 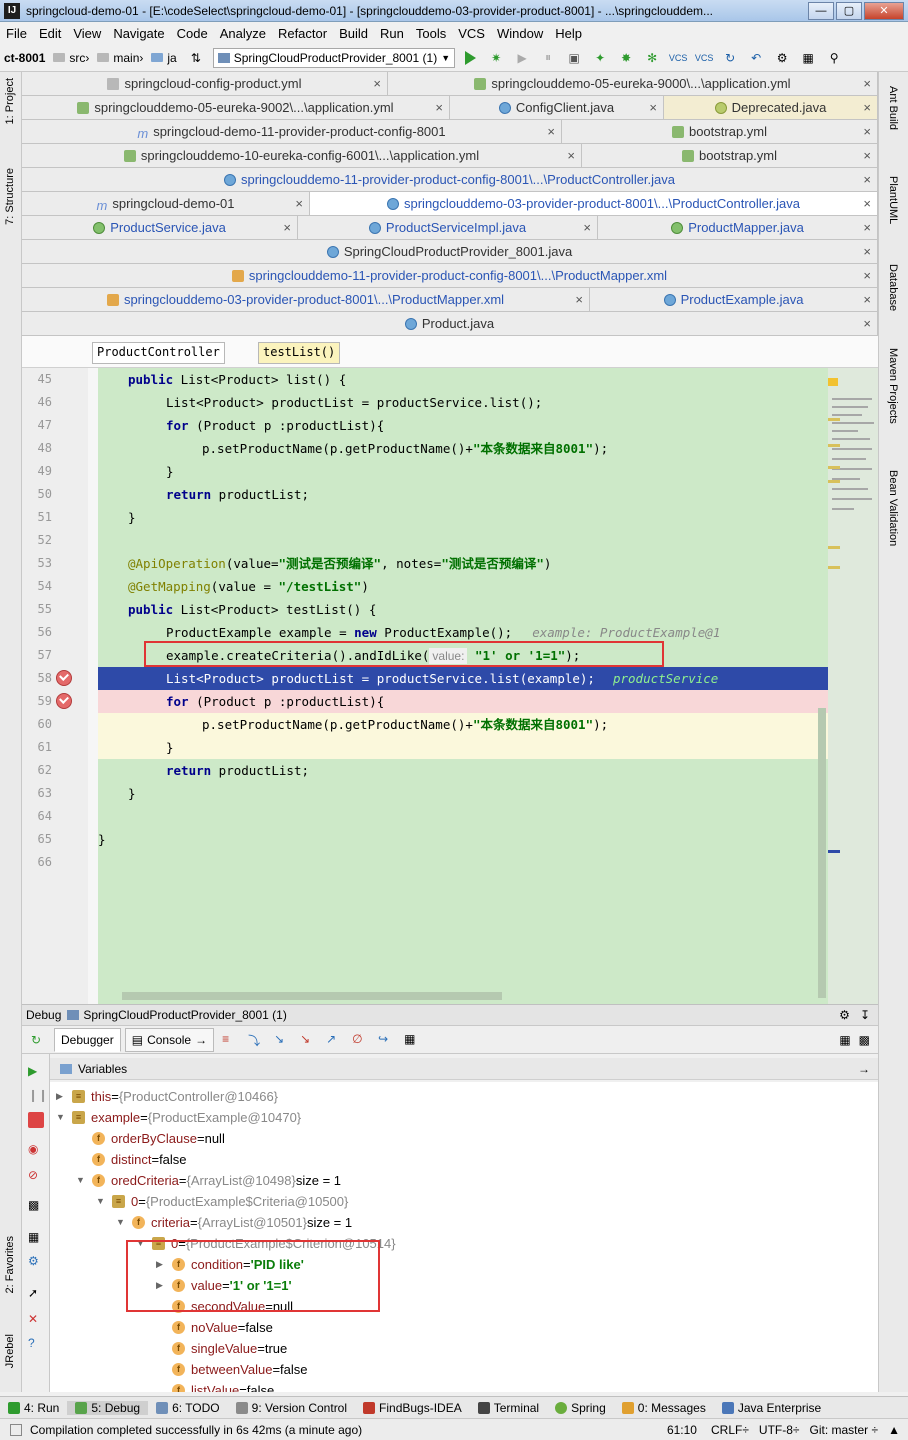 What do you see at coordinates (392, 33) in the screenshot?
I see `menu-run: Run` at bounding box center [392, 33].